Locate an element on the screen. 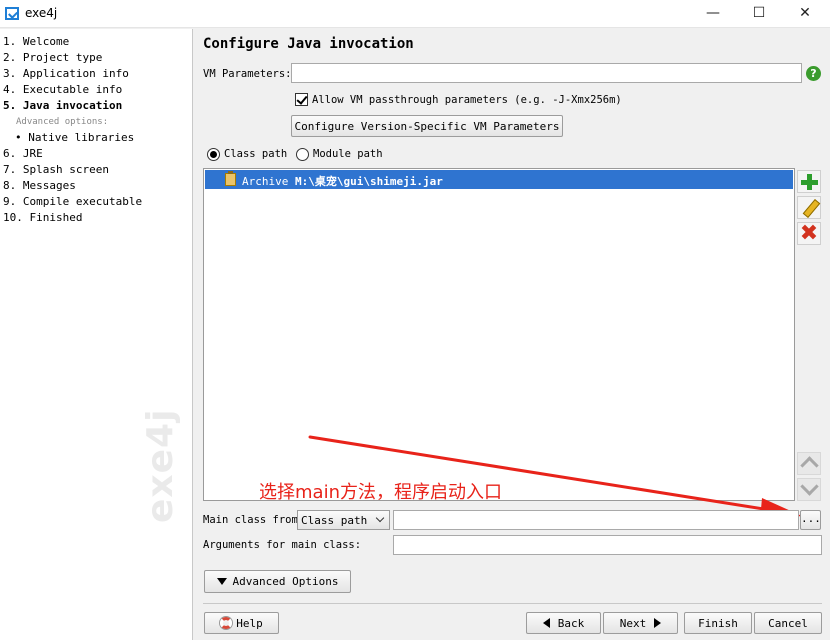 This screenshot has height=640, width=830. window-titlebar: exe4j — ☐ ✕ is located at coordinates (415, 14).